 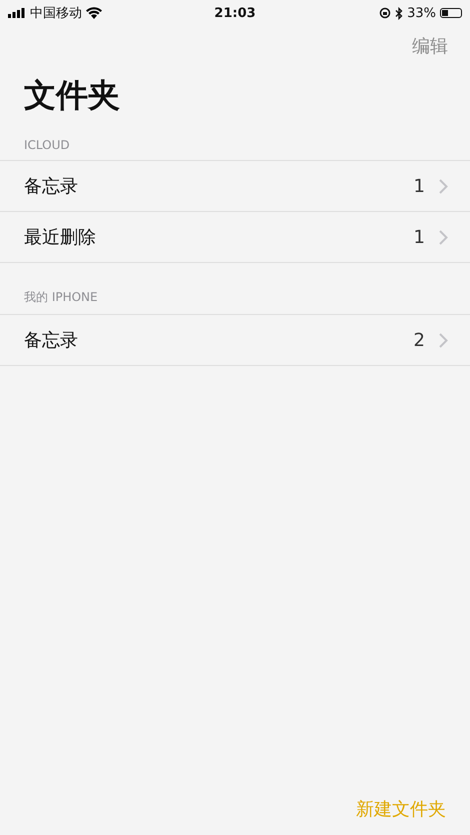 I want to click on section-header: 我的 IPHONE, so click(x=61, y=297).